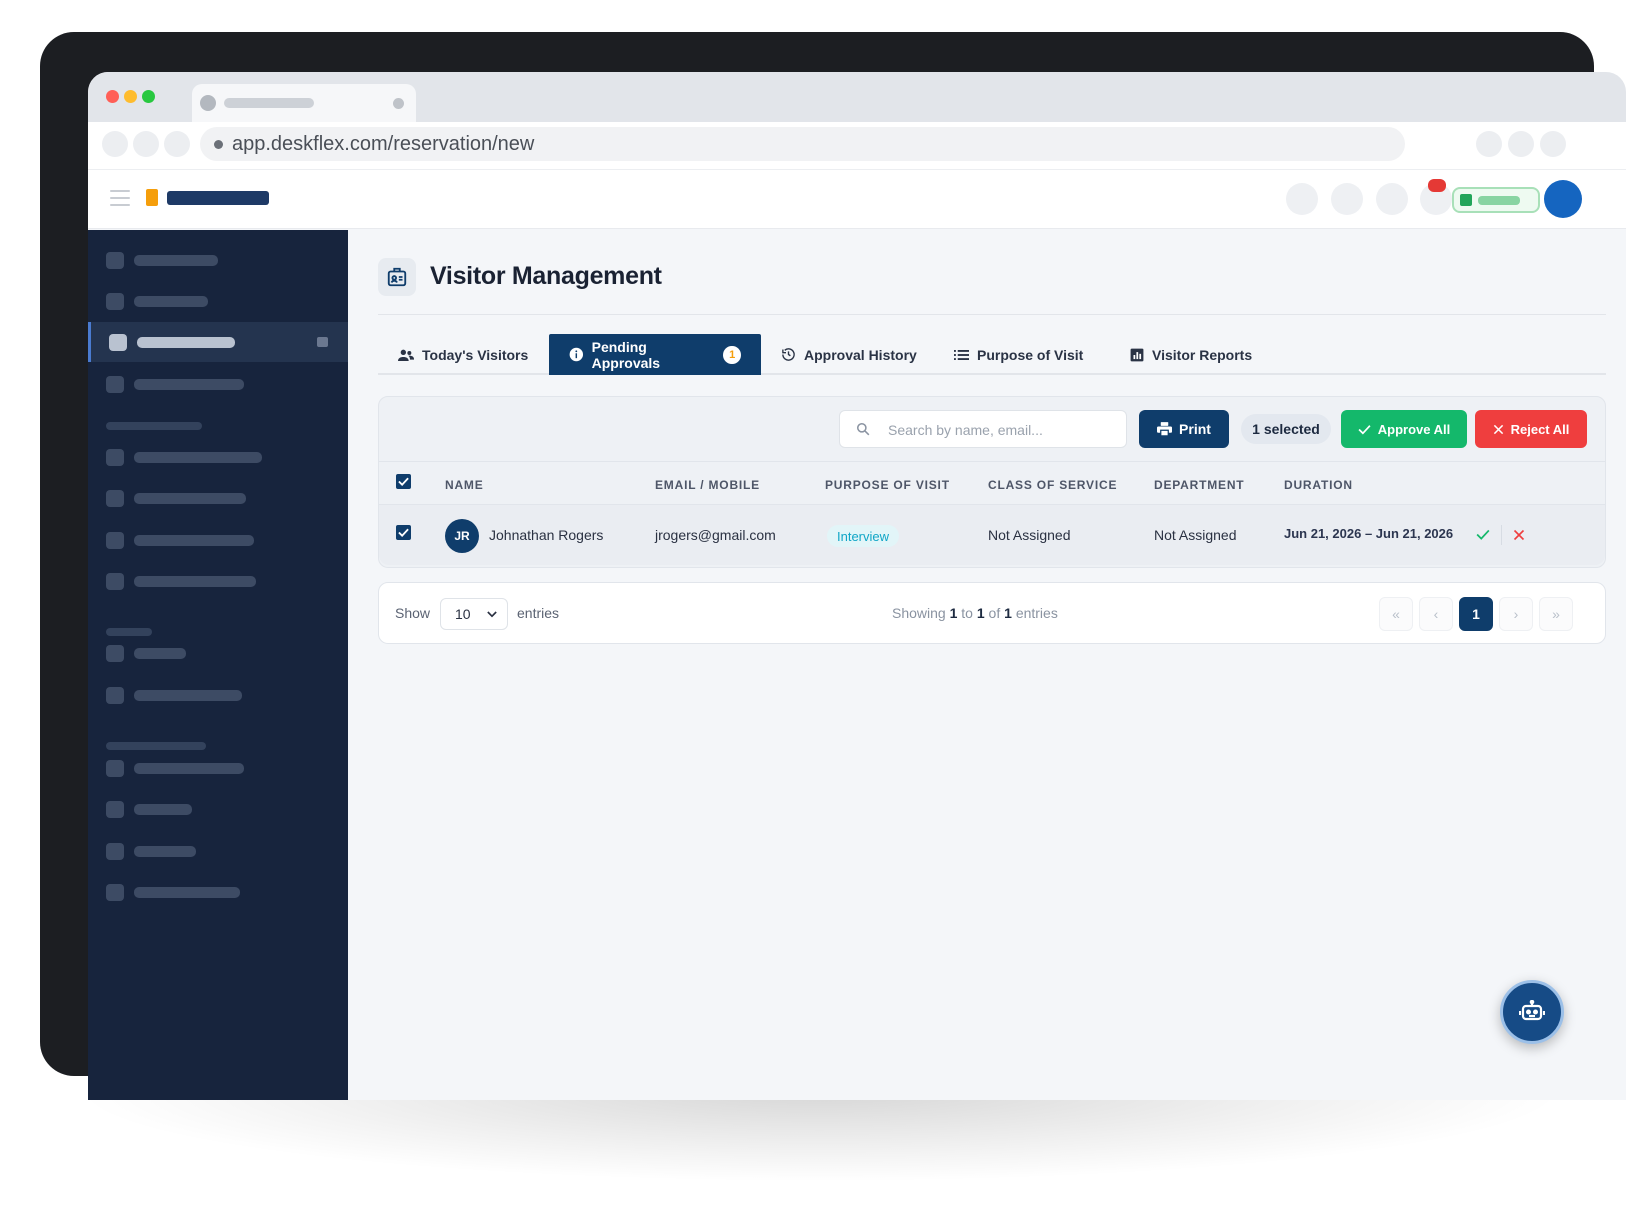  Describe the element at coordinates (146, 144) in the screenshot. I see `forward-button` at that location.